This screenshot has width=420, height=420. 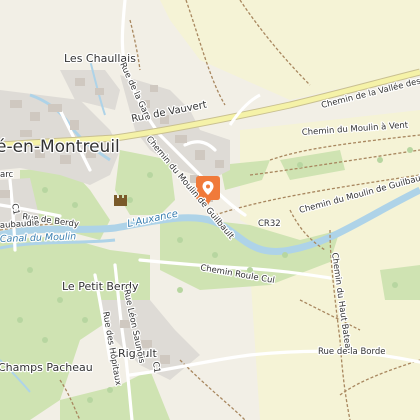 What do you see at coordinates (155, 367) in the screenshot?
I see `road-label-c1-south: C1` at bounding box center [155, 367].